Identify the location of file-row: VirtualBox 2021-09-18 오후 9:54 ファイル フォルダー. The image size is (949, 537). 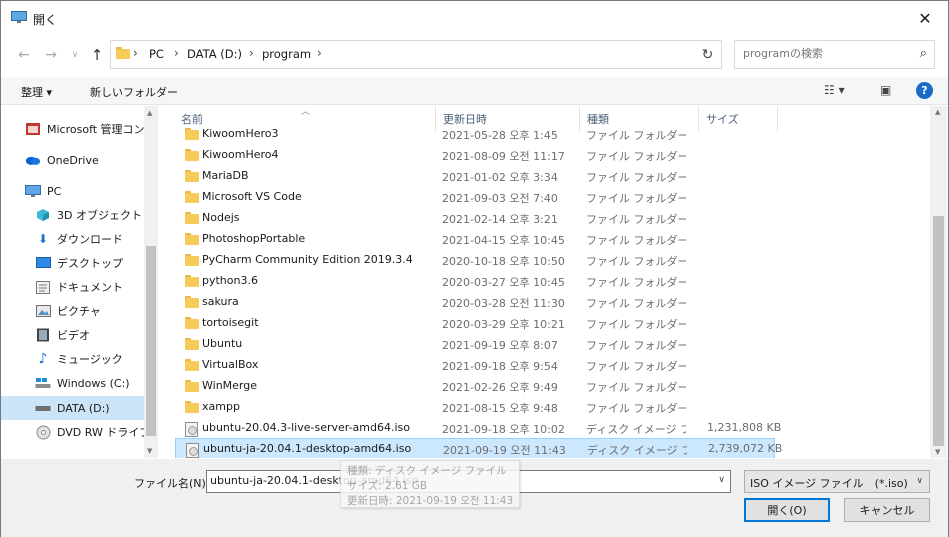
(475, 365).